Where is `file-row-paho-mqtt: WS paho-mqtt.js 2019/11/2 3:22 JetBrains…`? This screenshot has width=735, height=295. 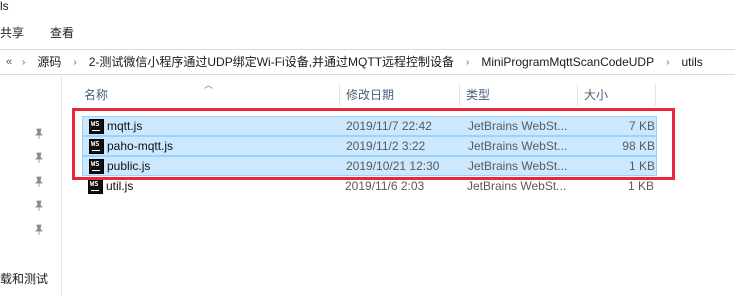 file-row-paho-mqtt: WS paho-mqtt.js 2019/11/2 3:22 JetBrains… is located at coordinates (369, 146).